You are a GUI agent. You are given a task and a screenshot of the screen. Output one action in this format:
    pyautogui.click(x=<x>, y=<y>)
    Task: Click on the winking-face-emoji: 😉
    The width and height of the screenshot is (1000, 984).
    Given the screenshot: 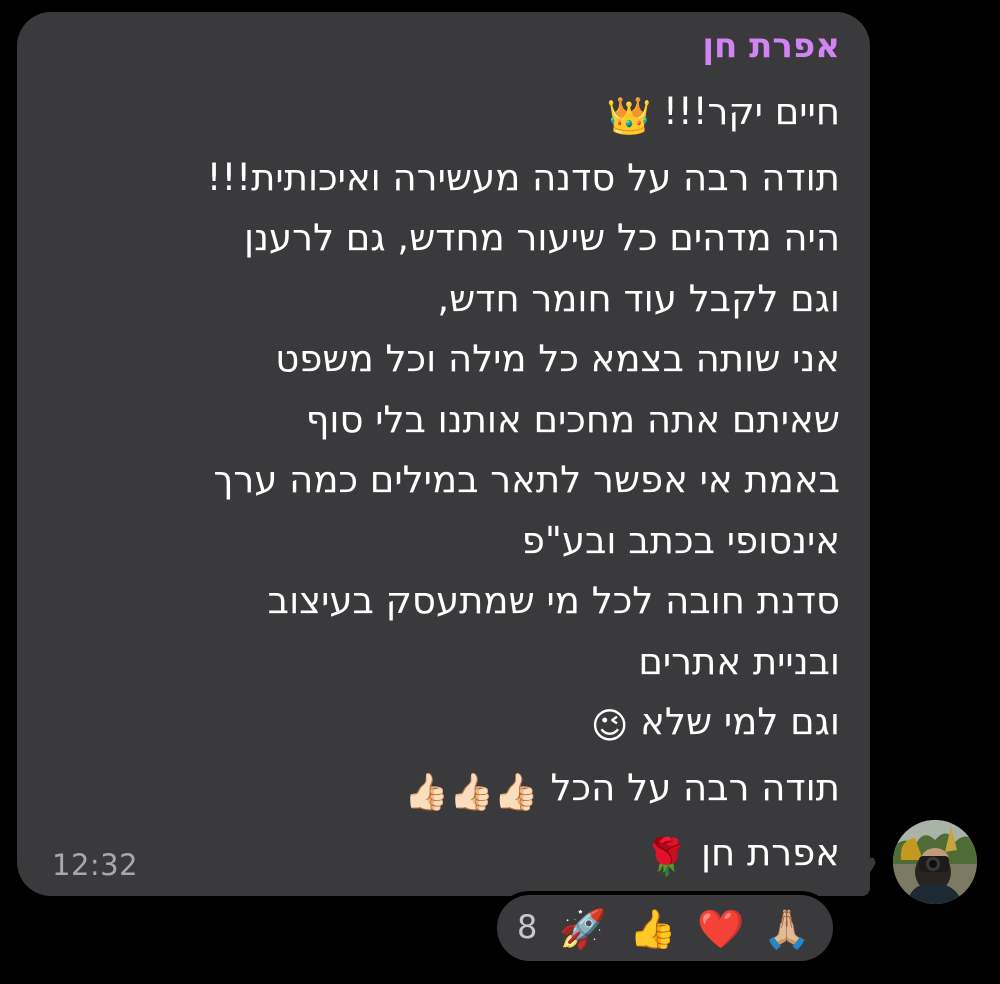 What is the action you would take?
    pyautogui.click(x=609, y=726)
    